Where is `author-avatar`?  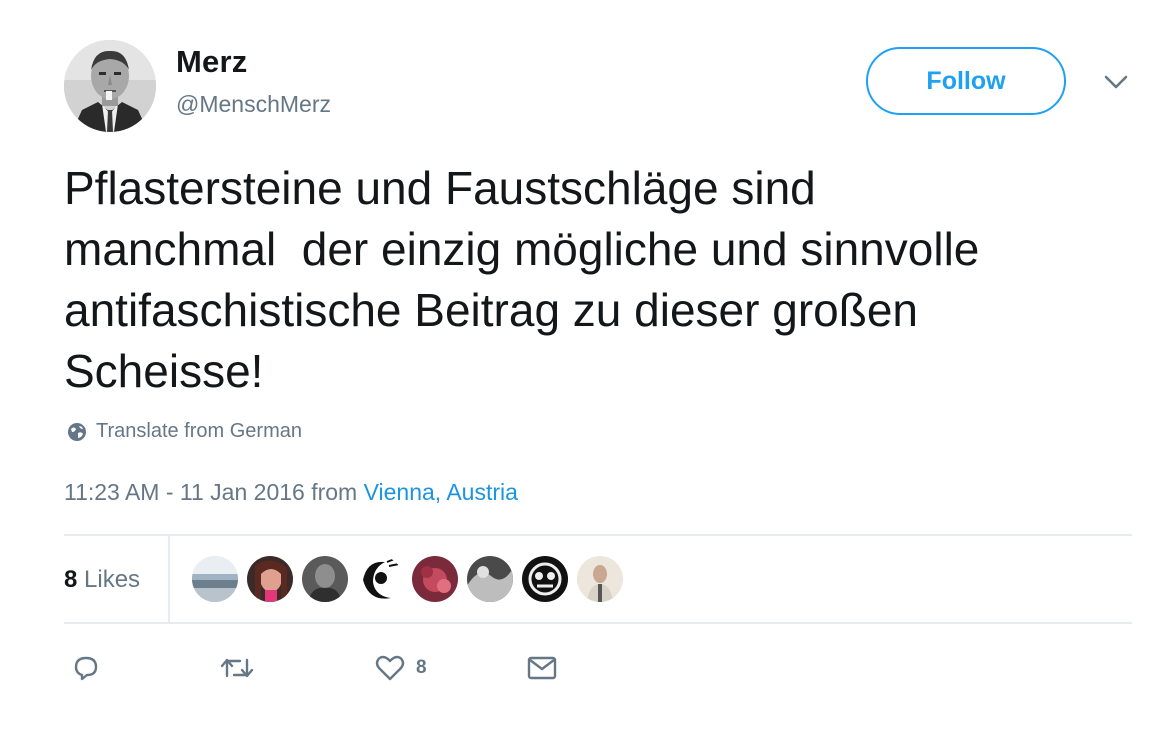 author-avatar is located at coordinates (110, 86).